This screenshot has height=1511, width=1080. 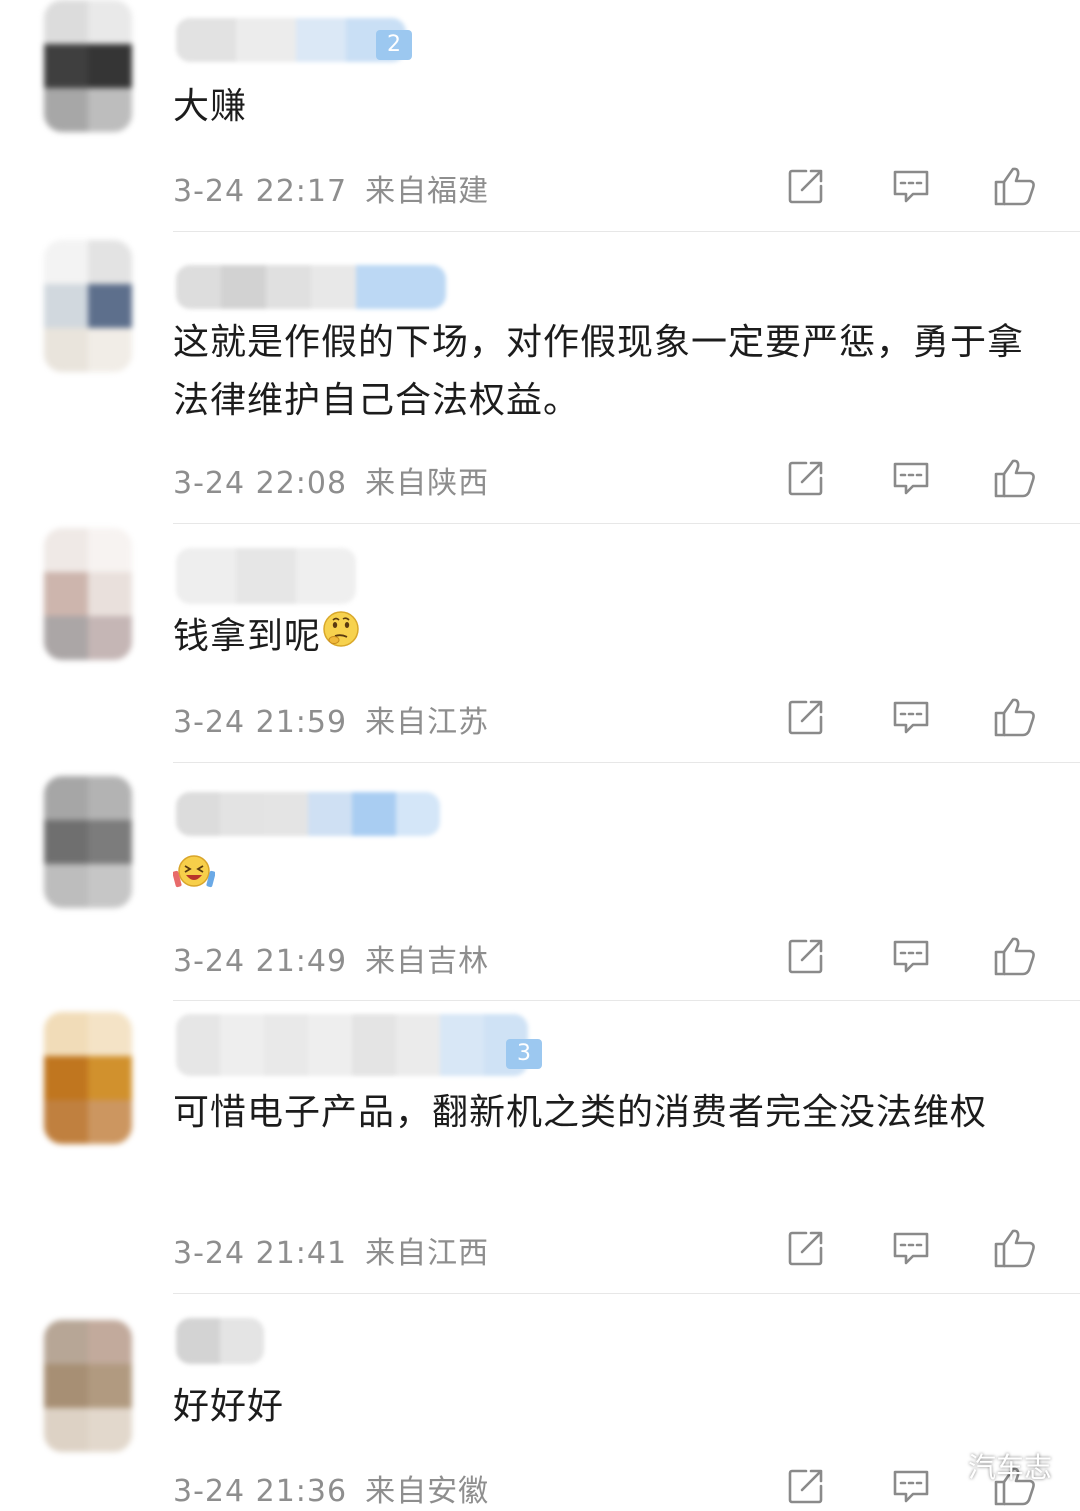 What do you see at coordinates (427, 1491) in the screenshot?
I see `comment-location: 来自安徽` at bounding box center [427, 1491].